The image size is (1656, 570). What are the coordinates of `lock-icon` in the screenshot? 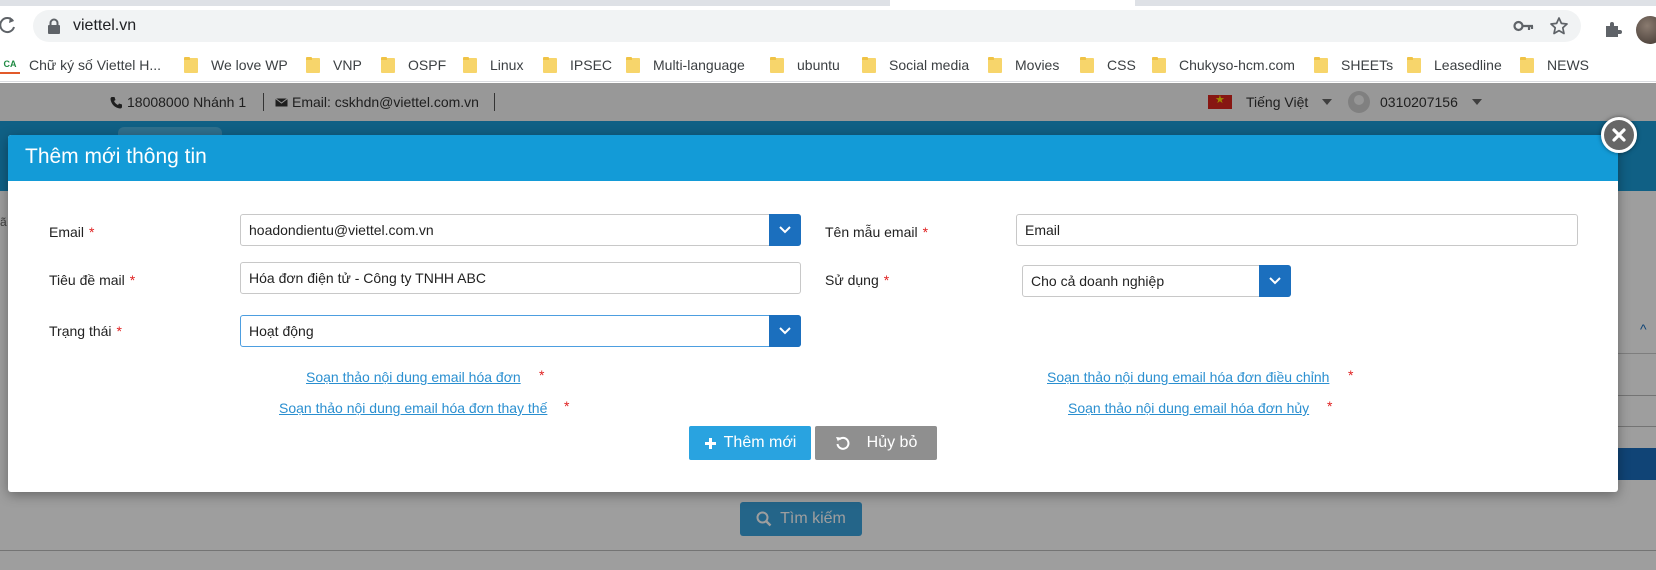 It's located at (54, 26).